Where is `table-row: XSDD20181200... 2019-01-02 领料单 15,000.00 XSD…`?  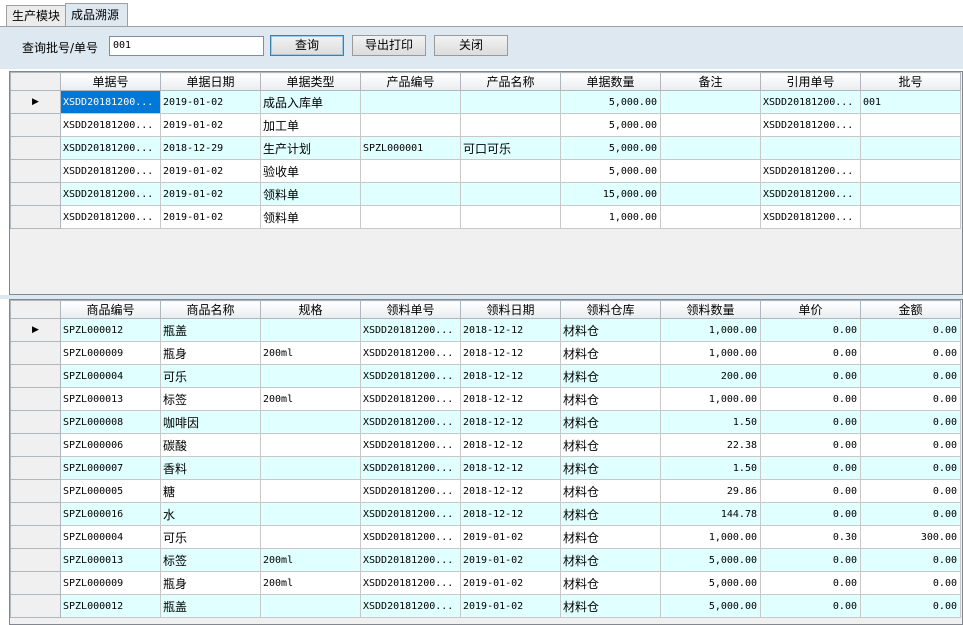
table-row: XSDD20181200... 2019-01-02 领料单 15,000.00 XSD… is located at coordinates (485, 194).